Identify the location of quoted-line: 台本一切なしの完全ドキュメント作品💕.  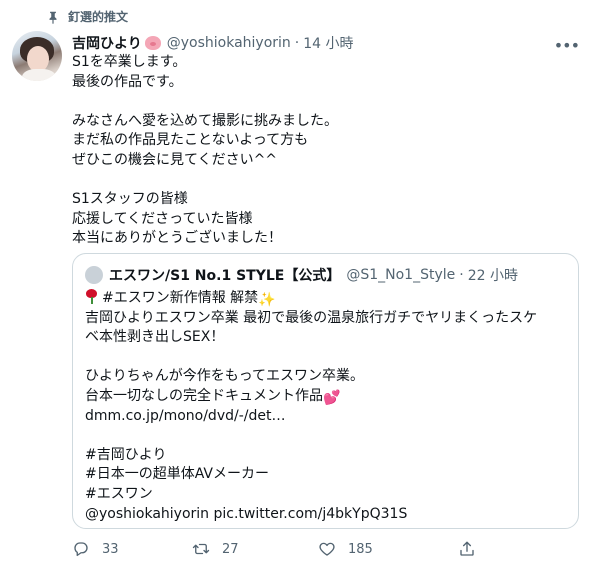
(327, 397).